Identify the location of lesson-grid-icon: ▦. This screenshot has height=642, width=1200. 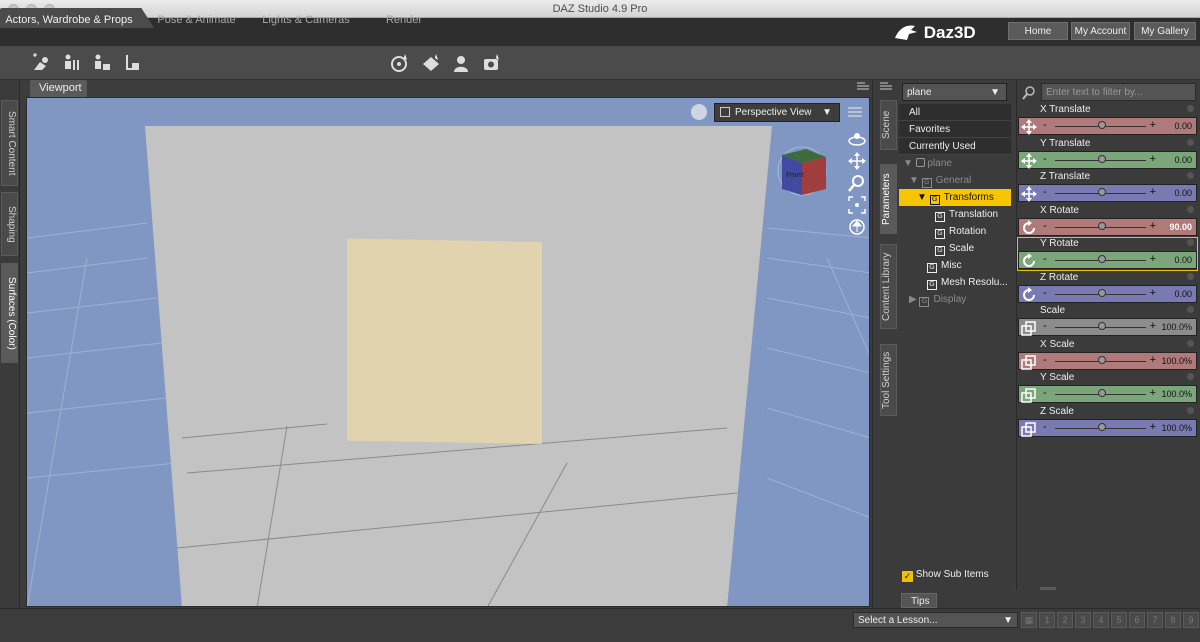
(1029, 620).